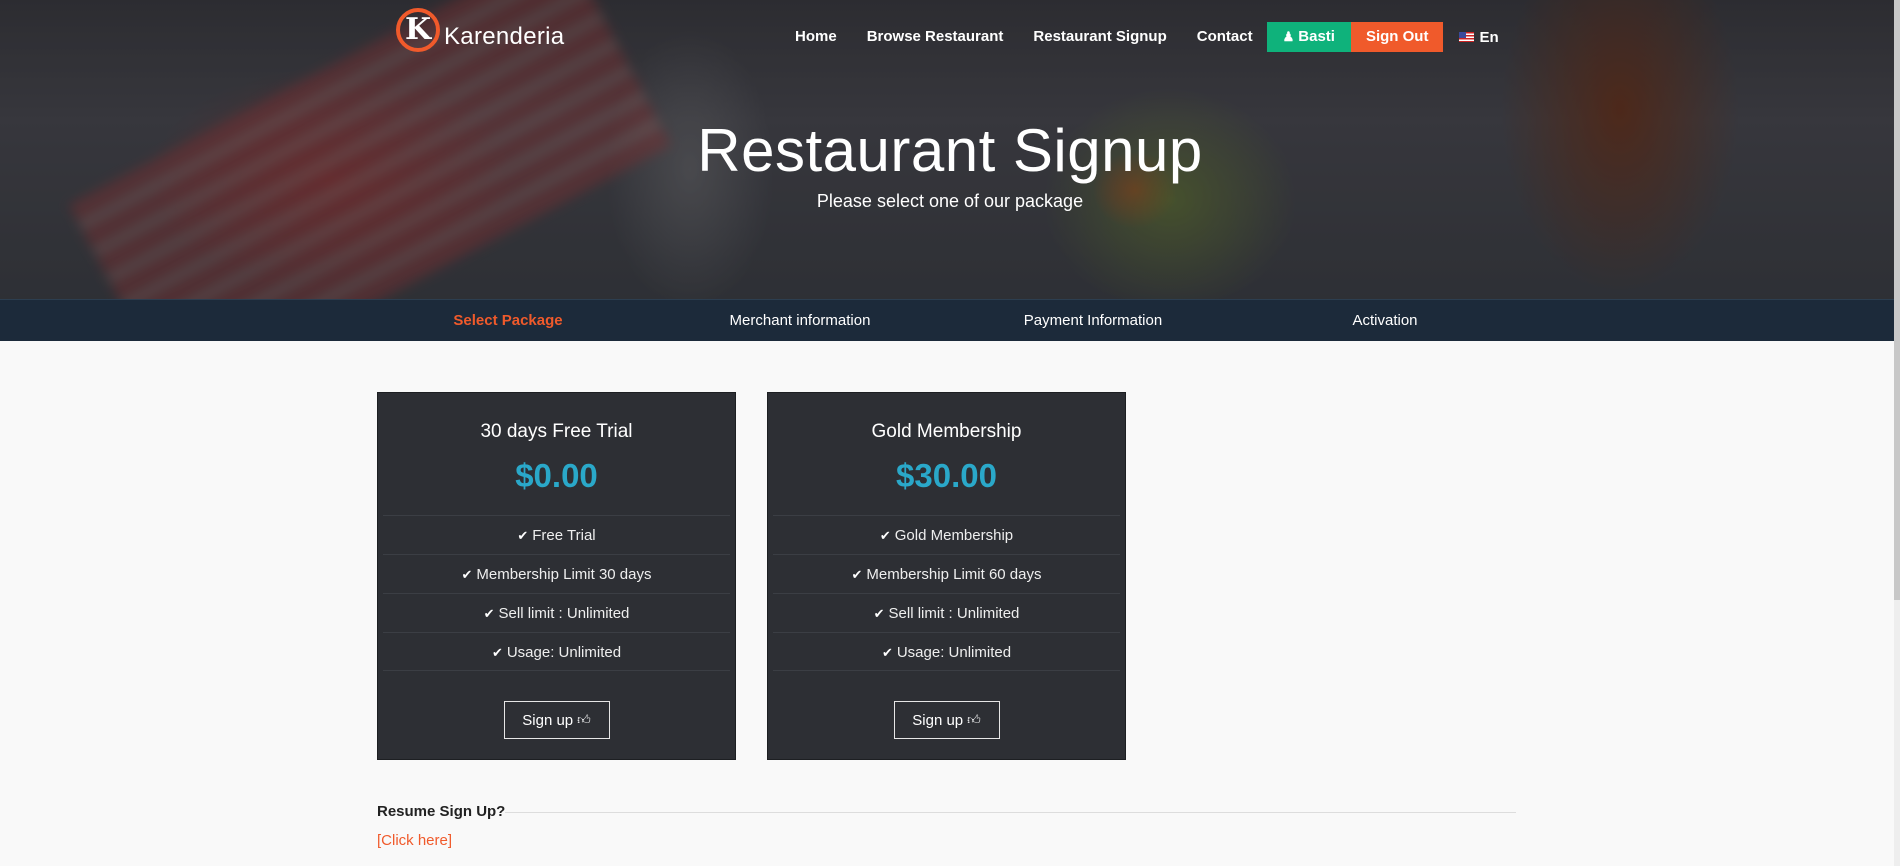  I want to click on page-title: Restaurant Signup, so click(950, 150).